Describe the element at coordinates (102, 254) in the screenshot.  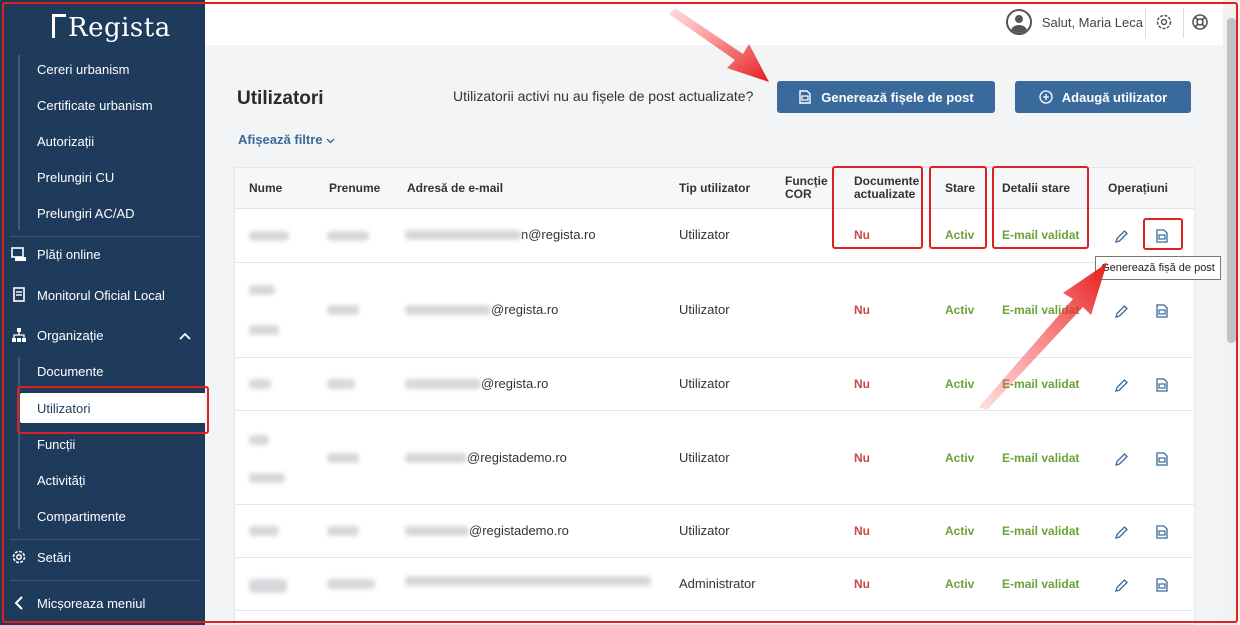
I see `sidebar-item-plati-online: Plăți online` at that location.